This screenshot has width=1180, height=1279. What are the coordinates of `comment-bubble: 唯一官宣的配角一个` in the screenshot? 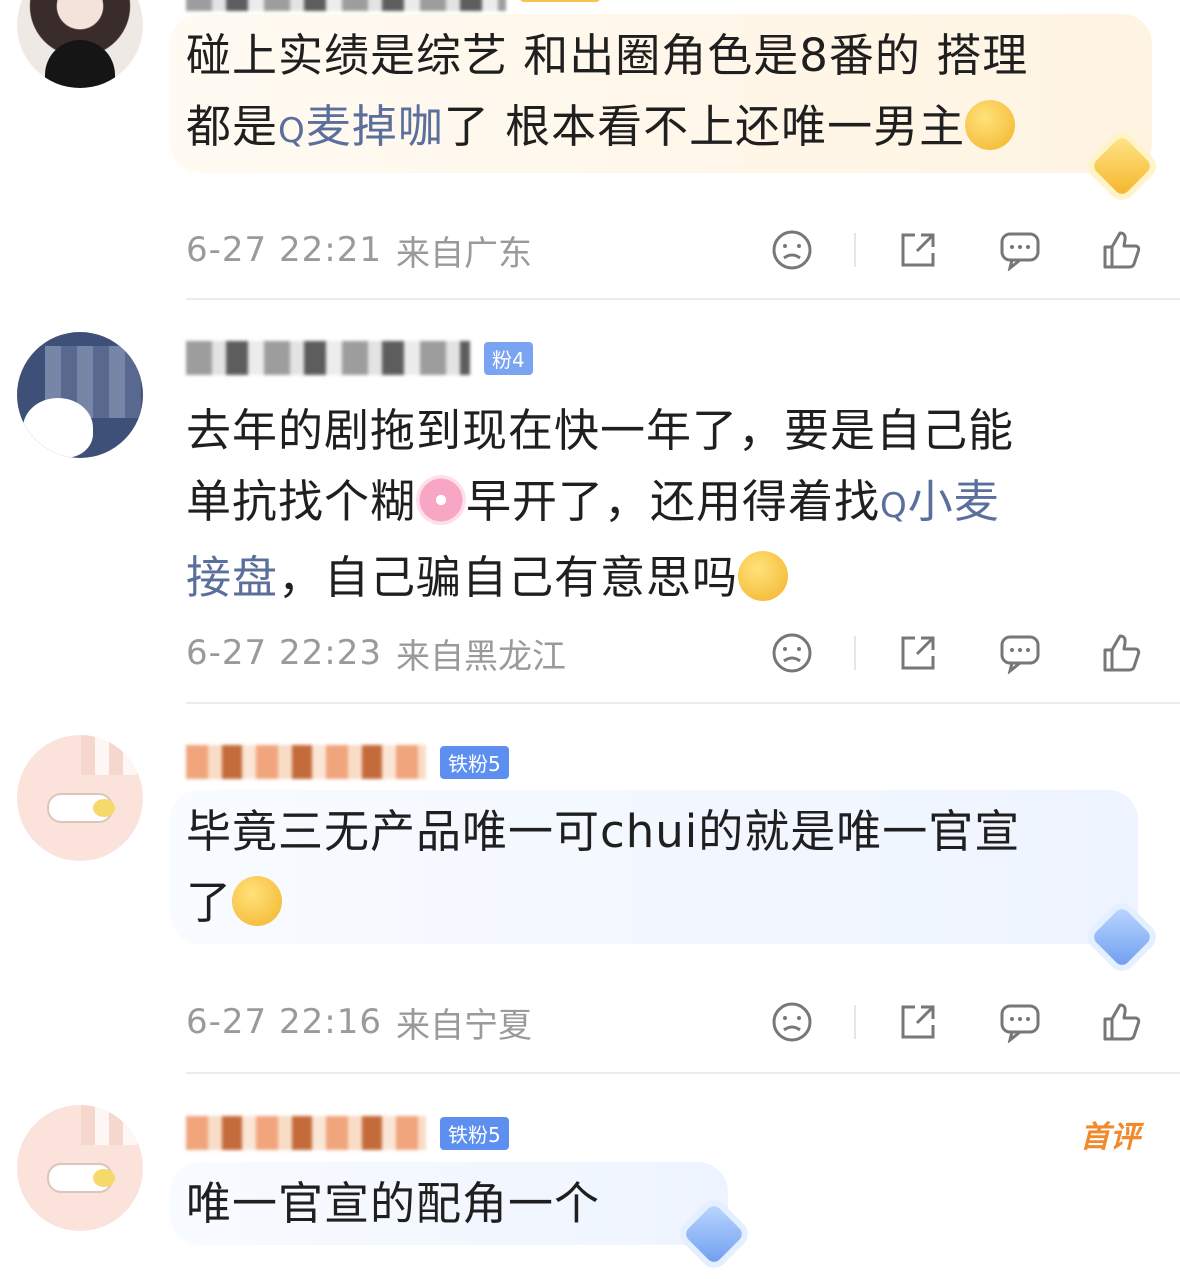 It's located at (449, 1203).